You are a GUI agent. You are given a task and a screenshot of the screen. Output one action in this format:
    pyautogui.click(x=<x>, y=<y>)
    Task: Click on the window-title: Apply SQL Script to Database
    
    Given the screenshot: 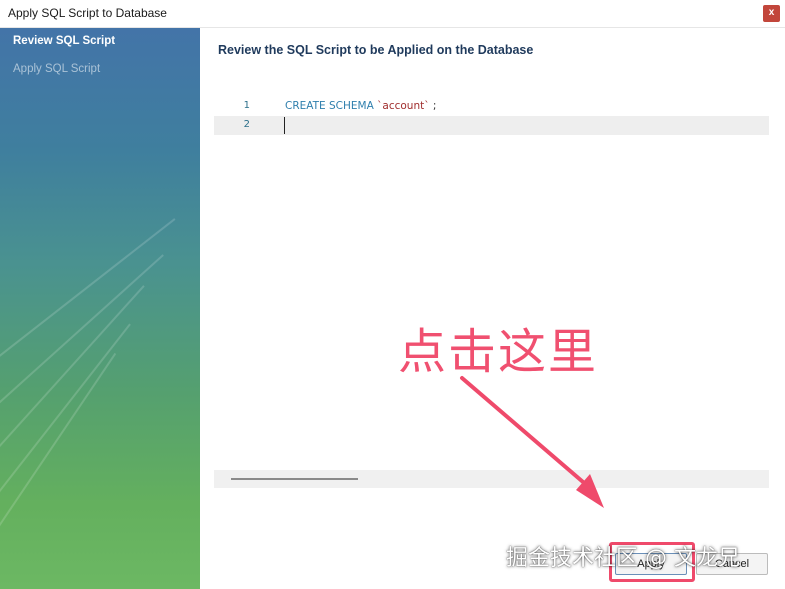 What is the action you would take?
    pyautogui.click(x=87, y=13)
    